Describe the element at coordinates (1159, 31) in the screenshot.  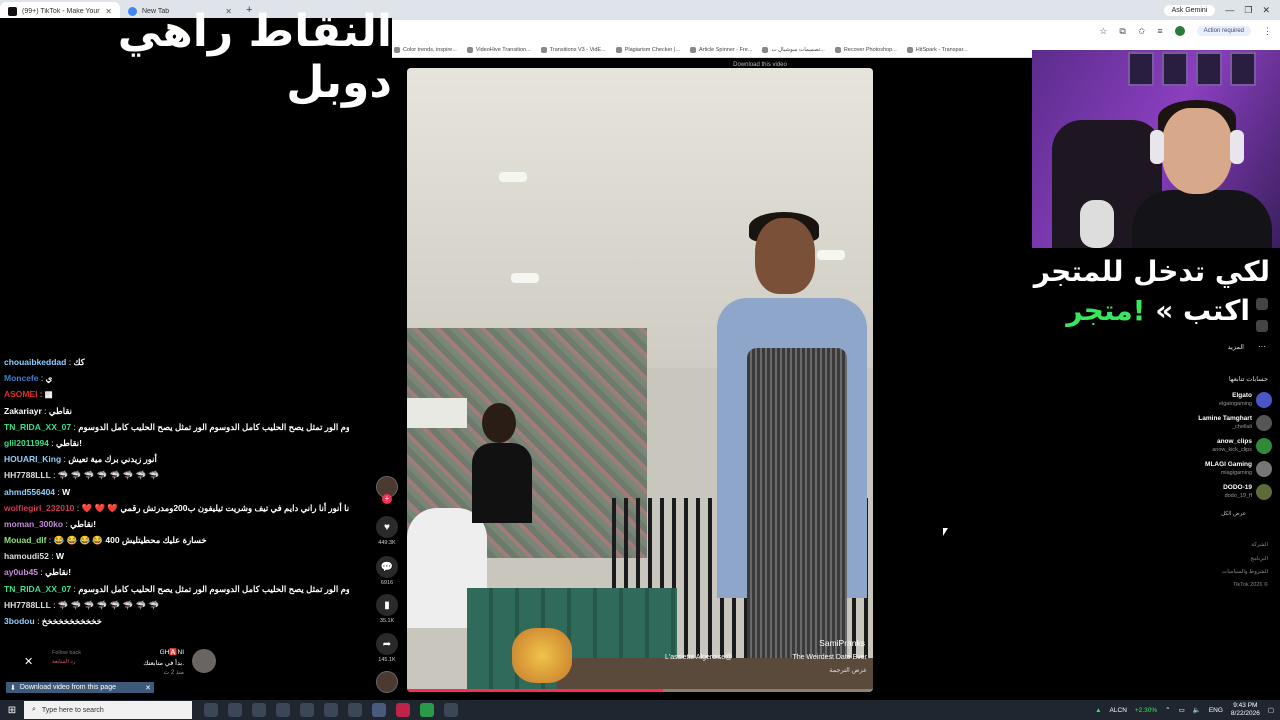
I see `menu-list-icon: ≡` at that location.